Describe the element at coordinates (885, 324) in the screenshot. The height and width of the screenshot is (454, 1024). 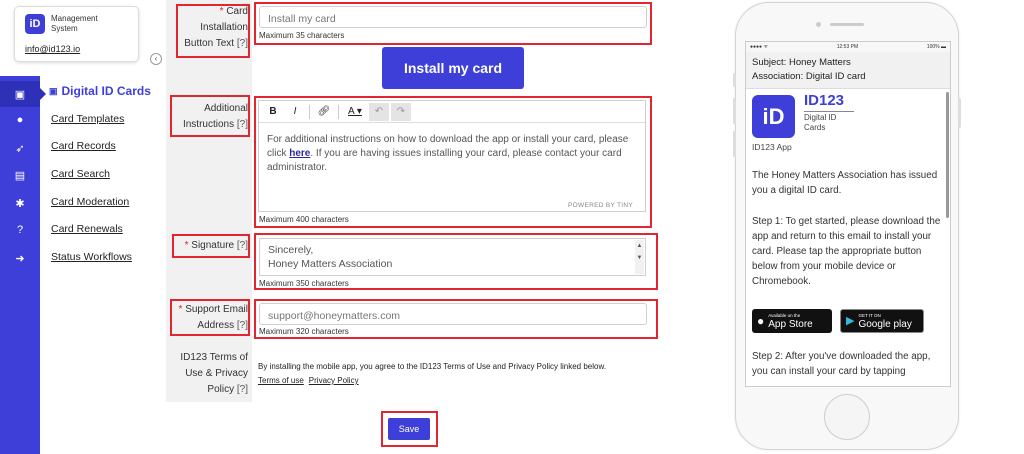
I see `store-big-text: Google play` at that location.